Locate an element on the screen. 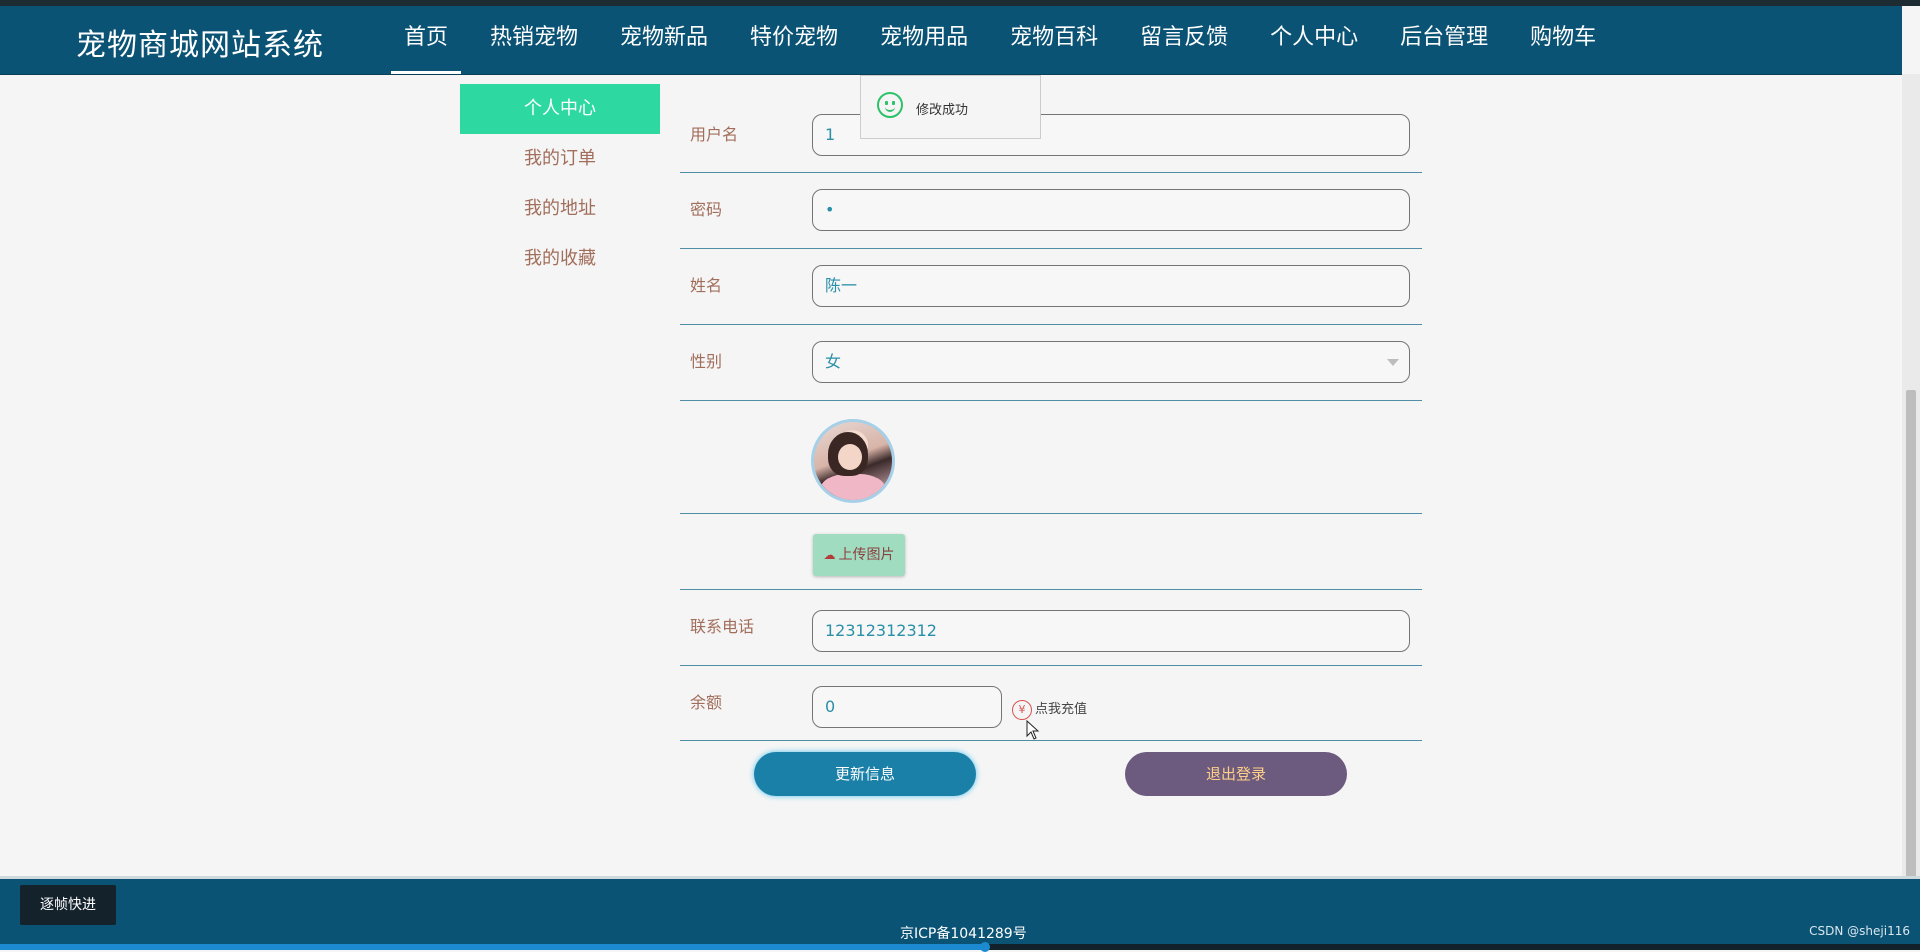 Image resolution: width=1920 pixels, height=952 pixels. password-label: 密码 is located at coordinates (706, 209).